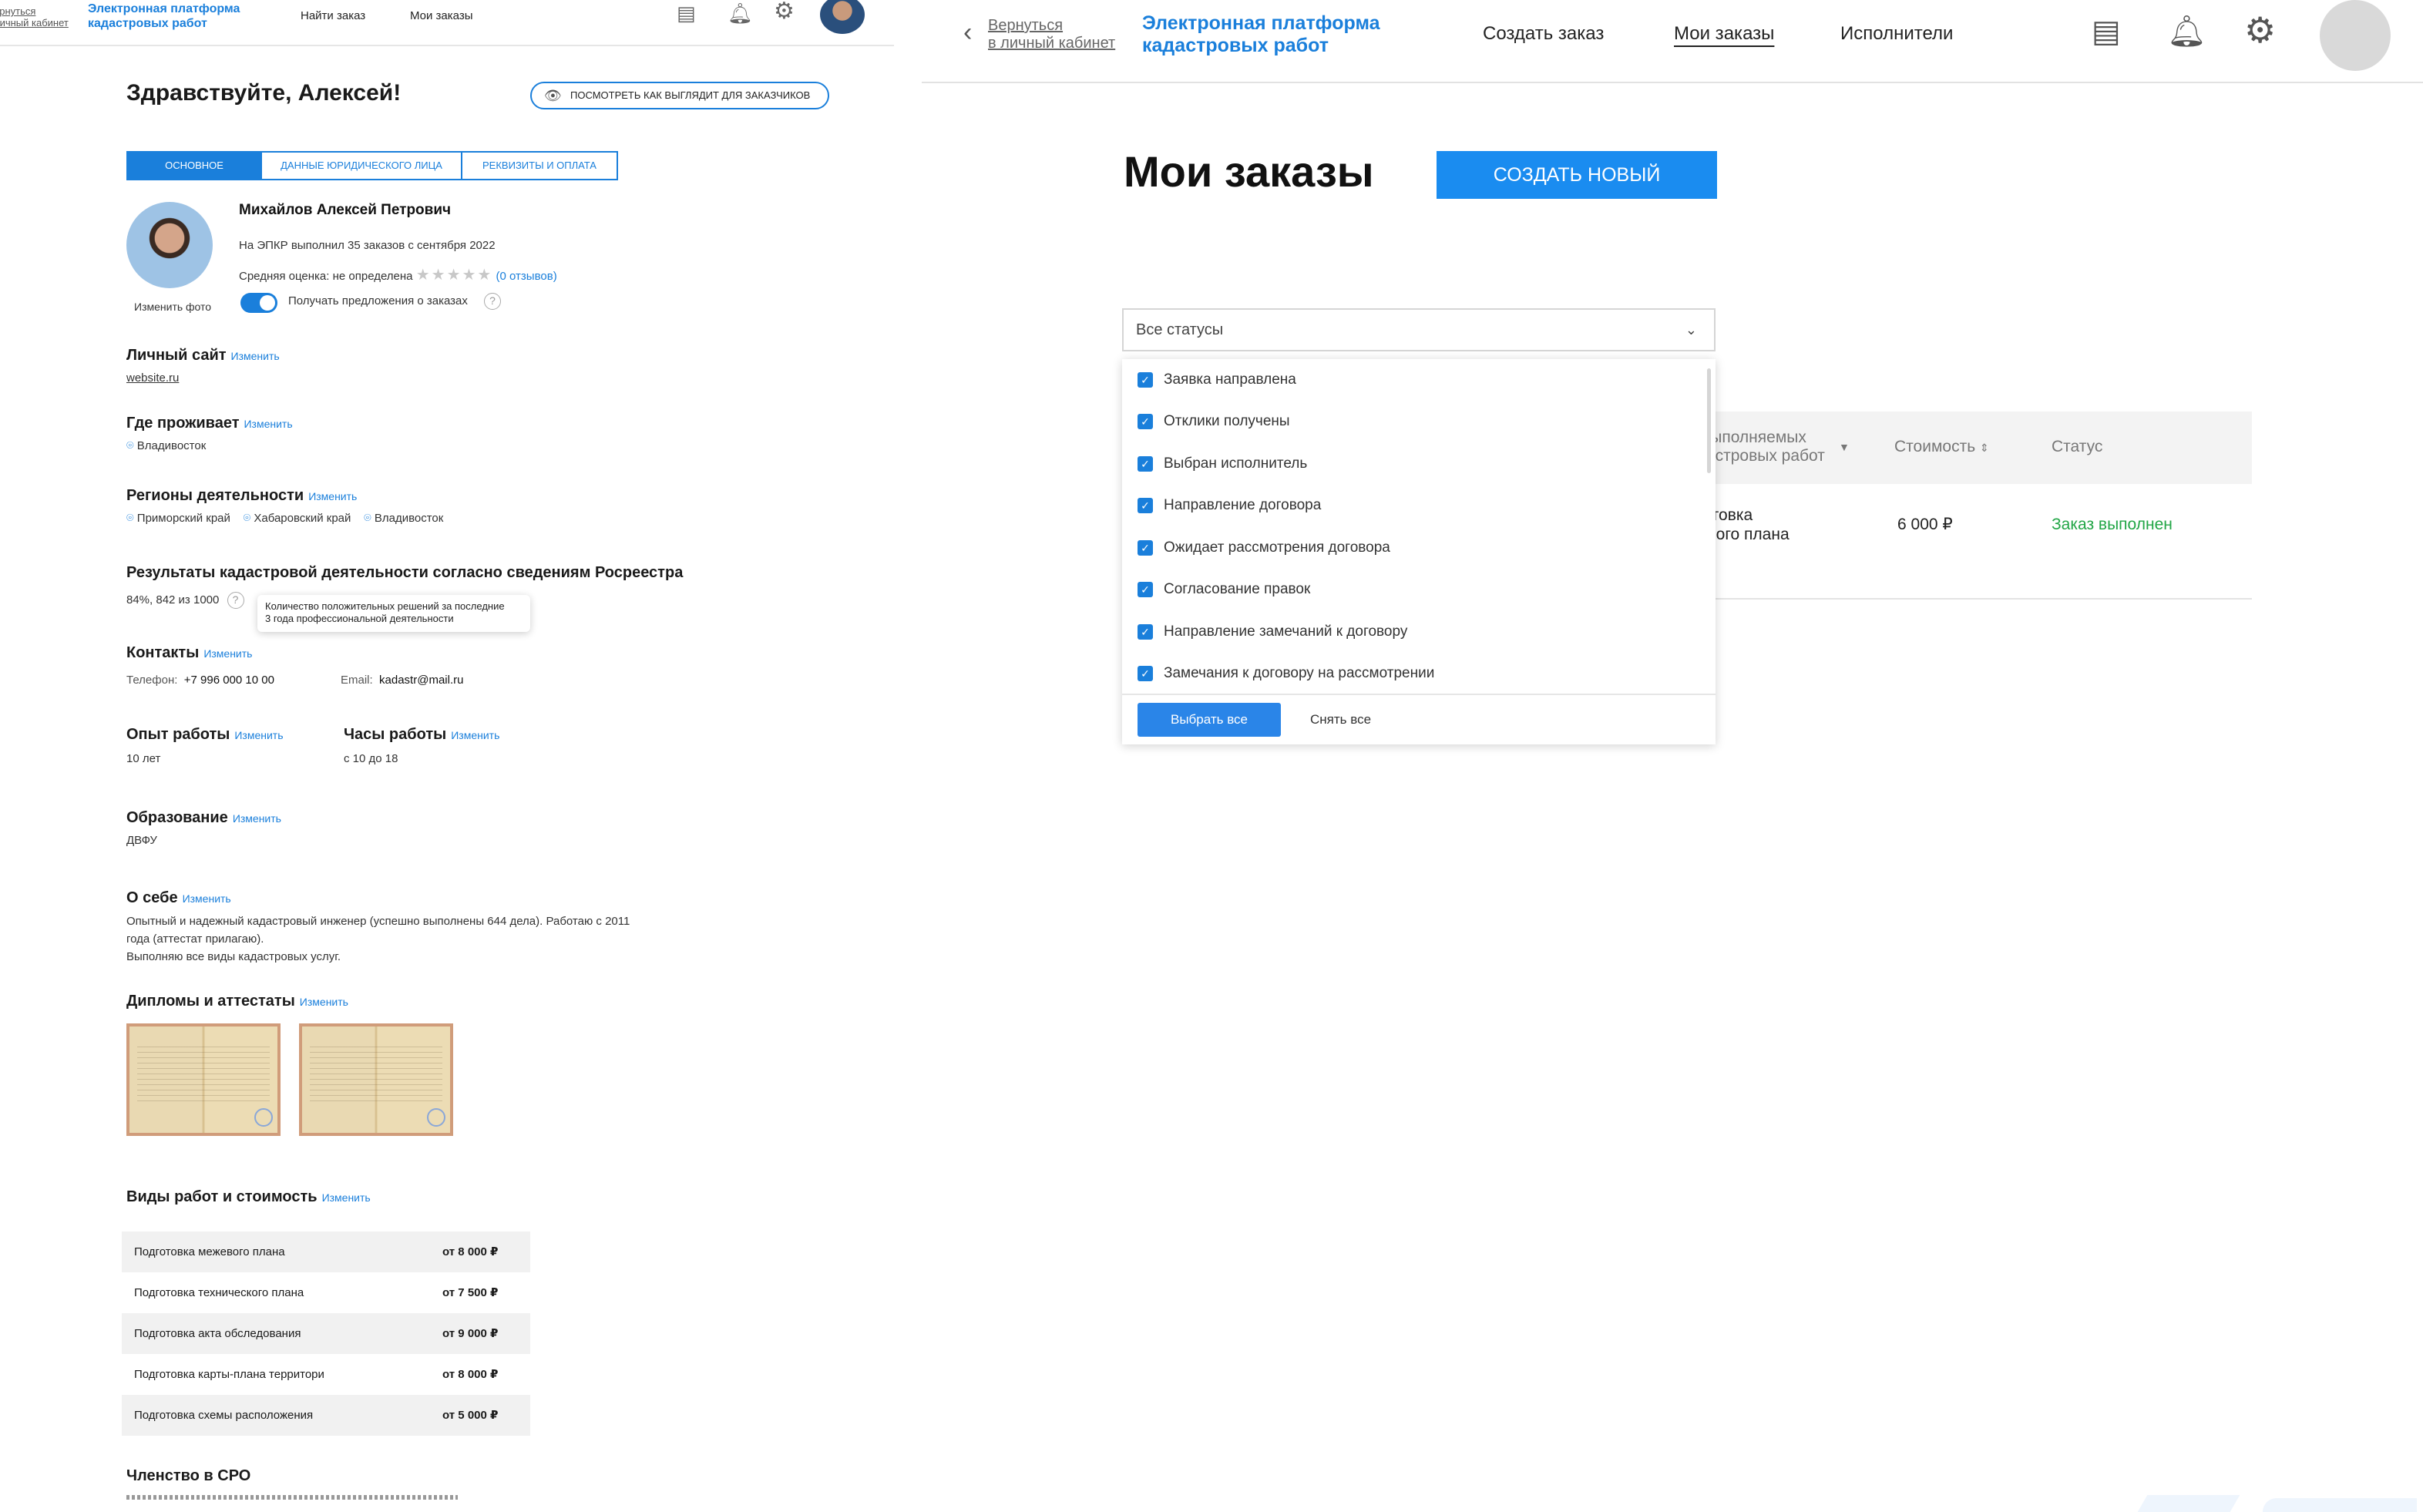 This screenshot has width=2423, height=1512. What do you see at coordinates (1286, 673) in the screenshot?
I see `status-option: ✓ Замечания к договору на рассмотрении` at bounding box center [1286, 673].